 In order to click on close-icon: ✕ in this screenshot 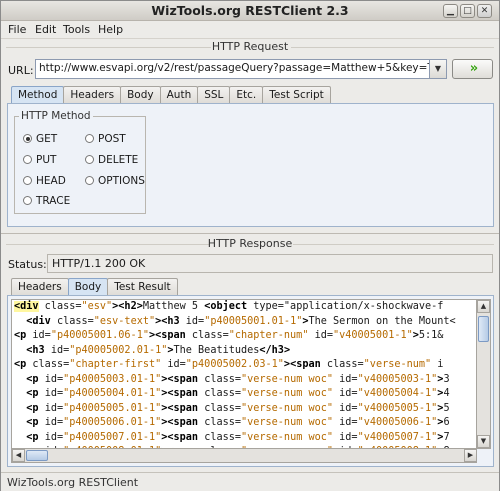, I will do `click(484, 11)`.